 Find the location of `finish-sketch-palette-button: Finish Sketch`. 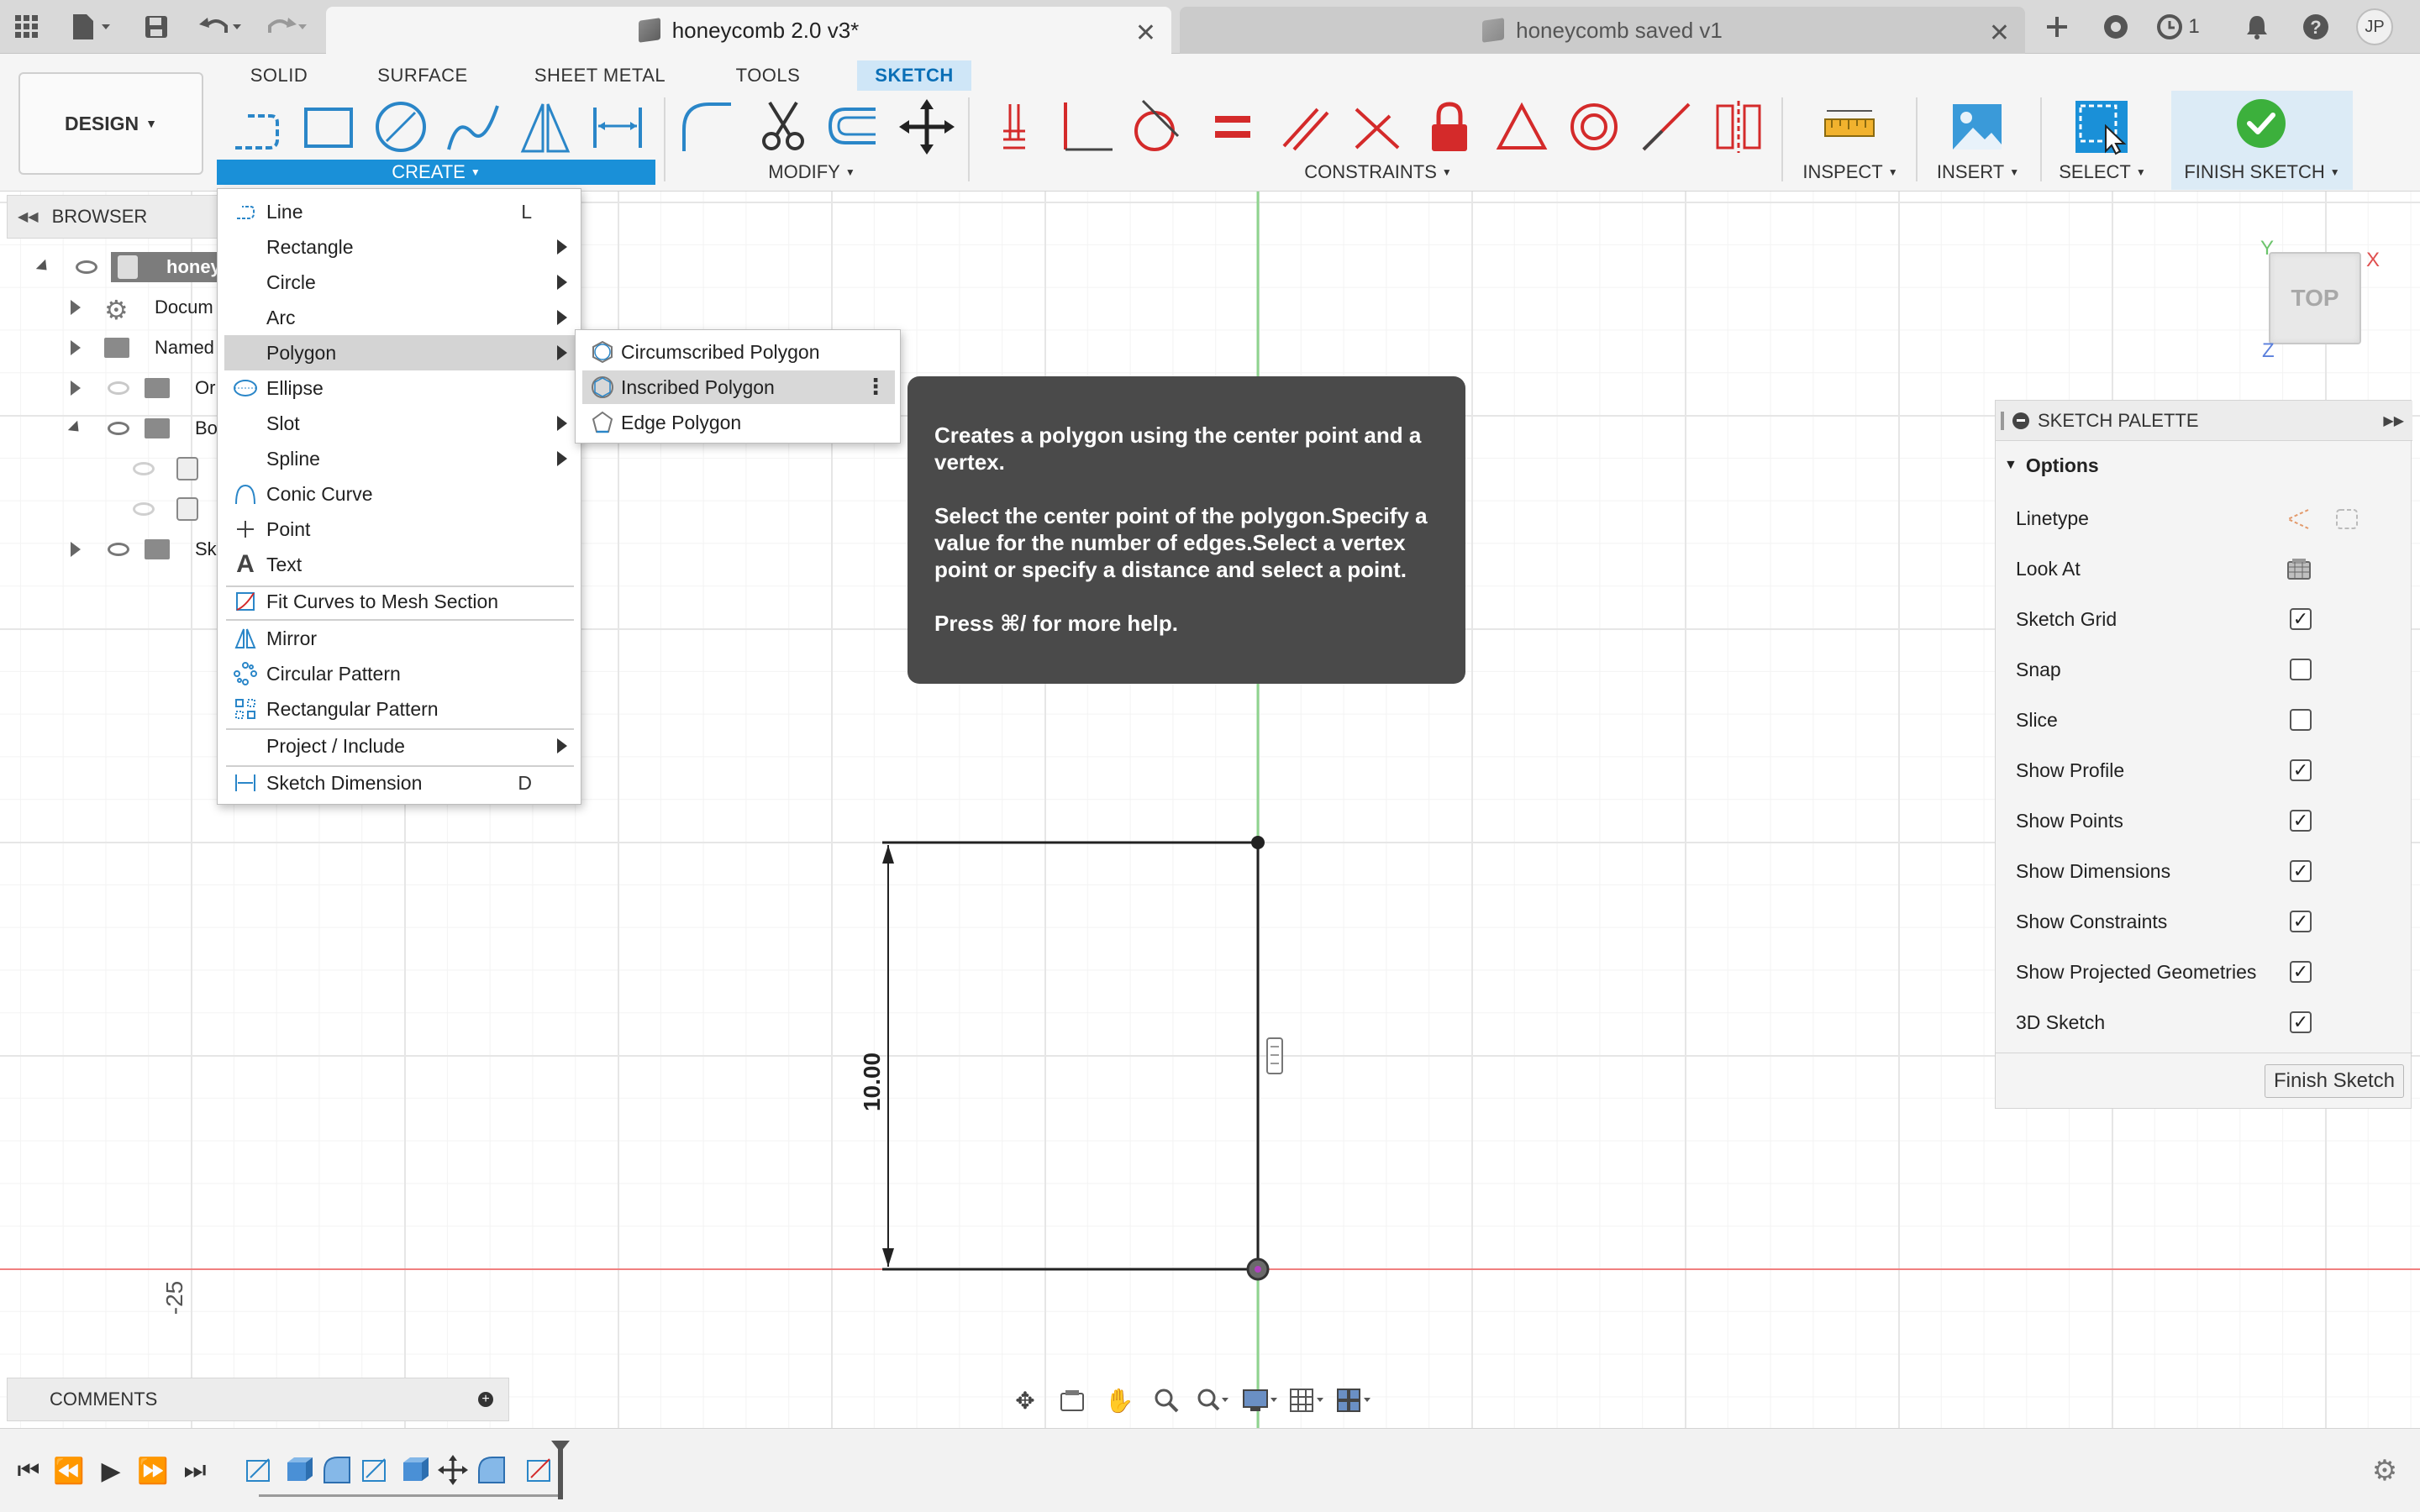

finish-sketch-palette-button: Finish Sketch is located at coordinates (2334, 1081).